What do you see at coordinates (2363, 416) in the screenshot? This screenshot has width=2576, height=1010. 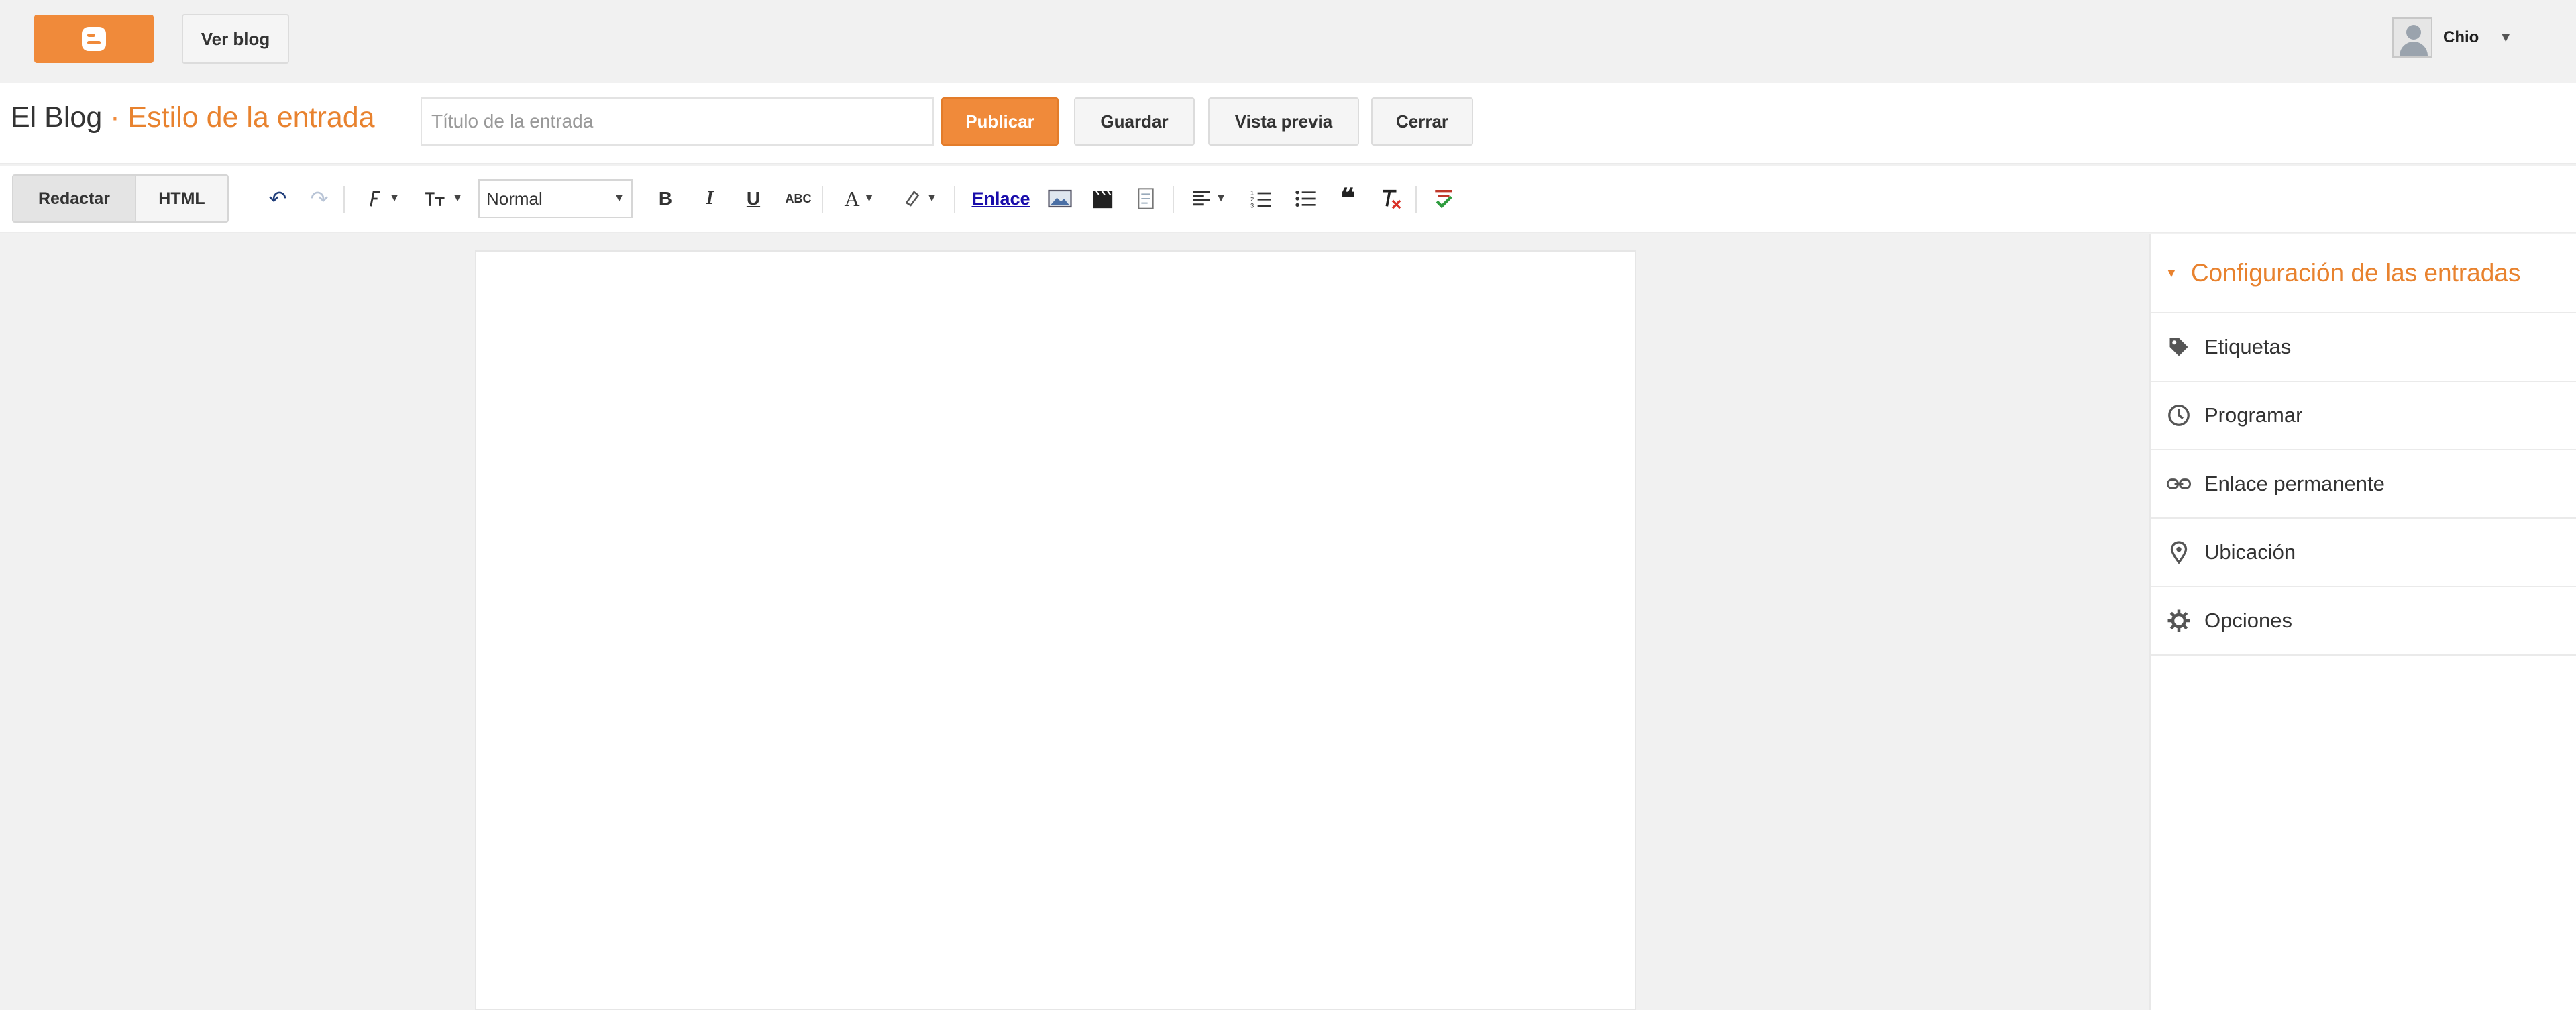 I see `sidebar-item-schedule: Programar` at bounding box center [2363, 416].